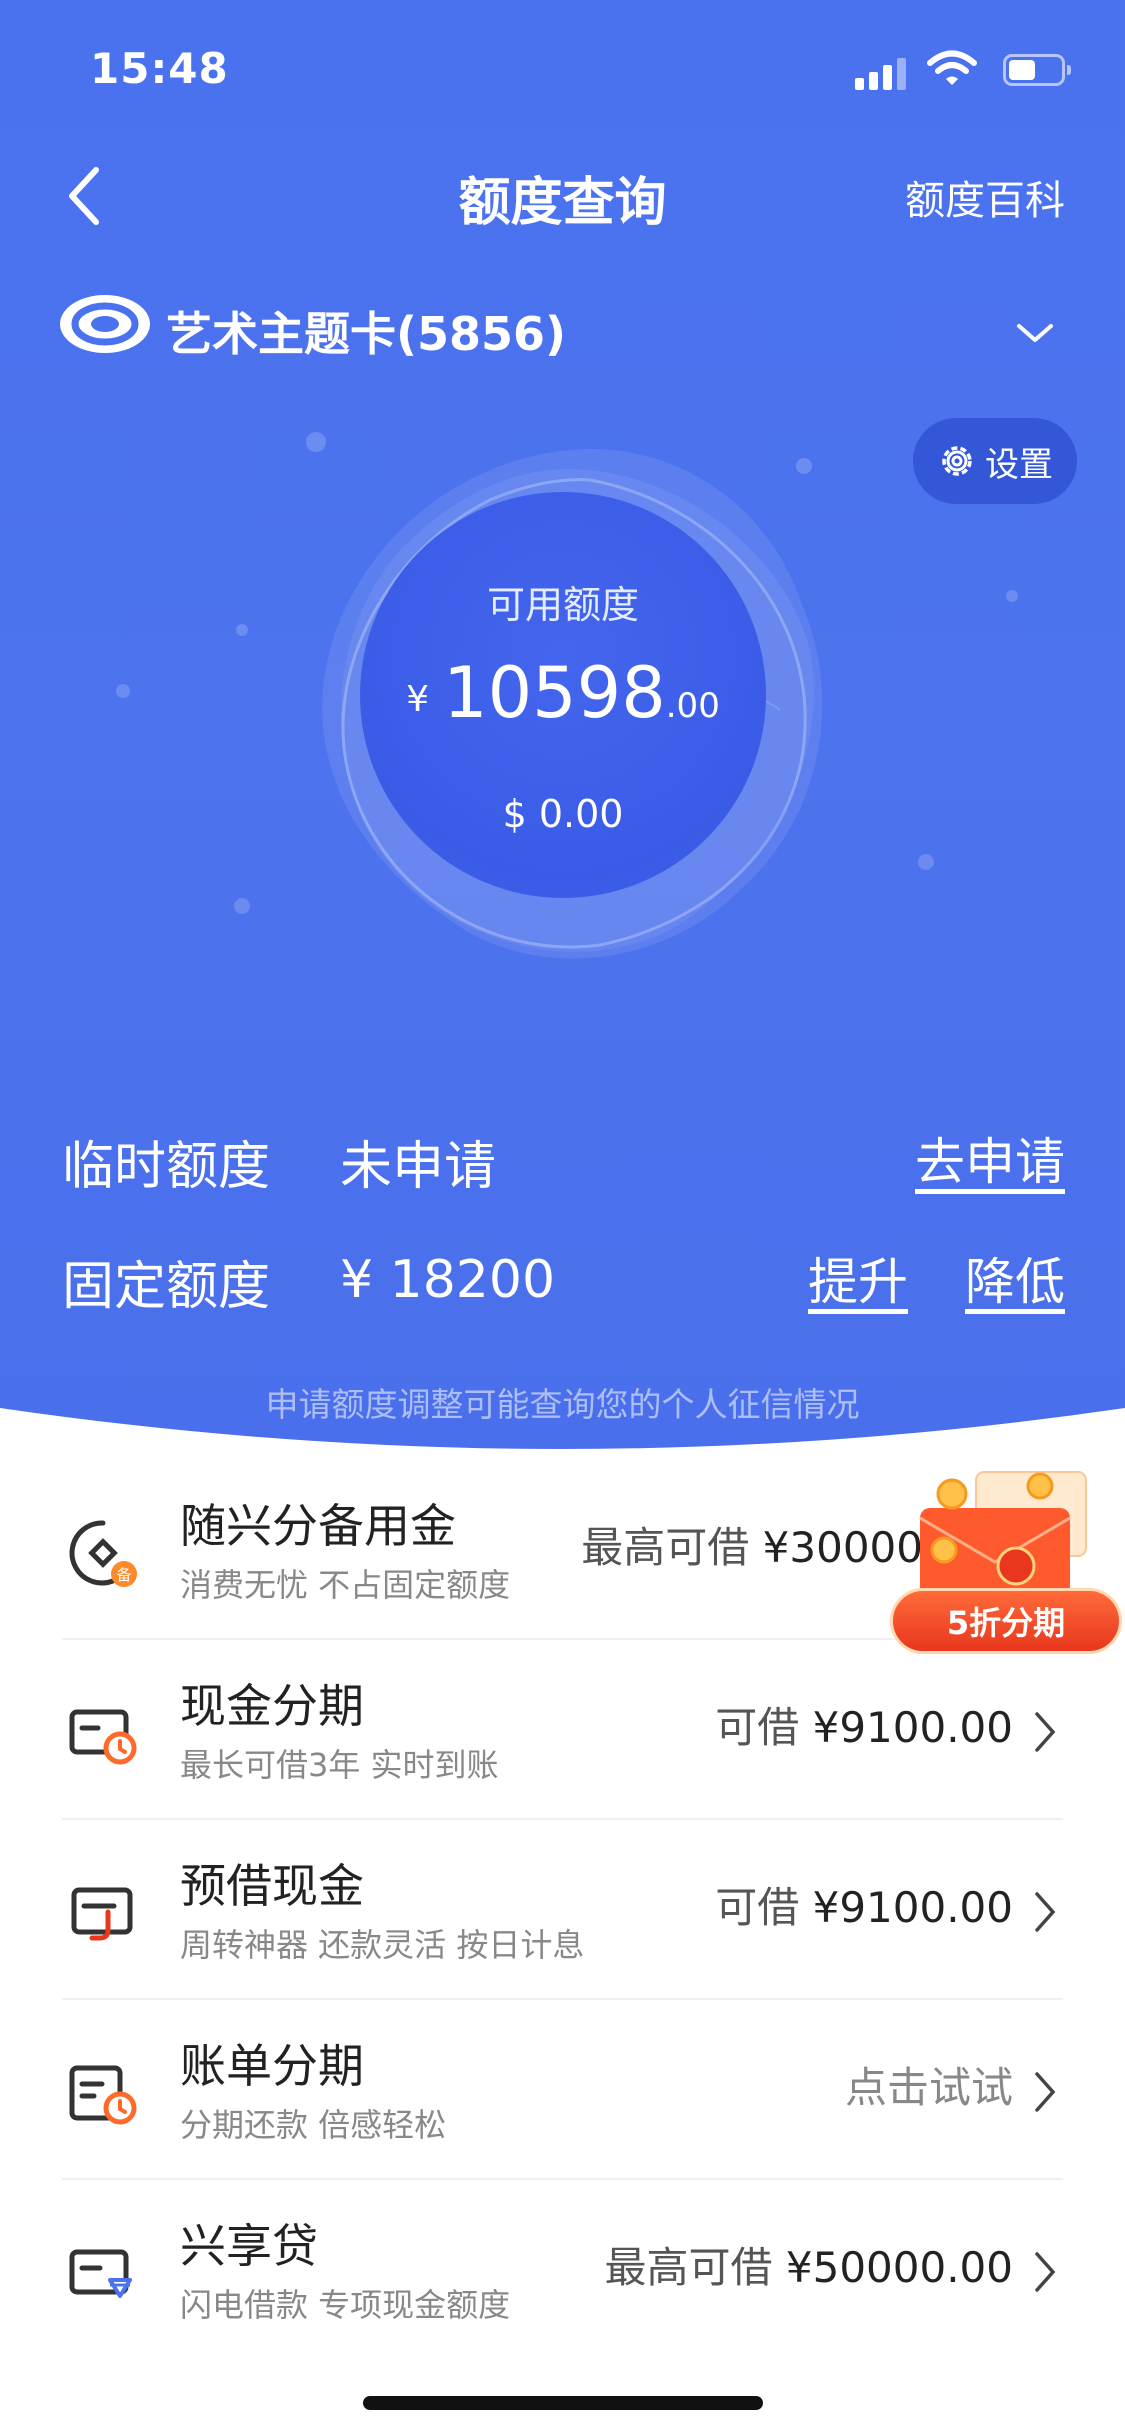  What do you see at coordinates (1019, 464) in the screenshot?
I see `settings-label: 设置` at bounding box center [1019, 464].